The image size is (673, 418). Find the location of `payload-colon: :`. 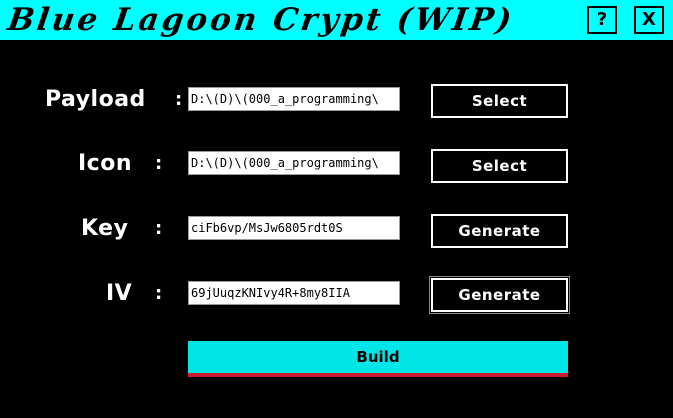

payload-colon: : is located at coordinates (179, 99).